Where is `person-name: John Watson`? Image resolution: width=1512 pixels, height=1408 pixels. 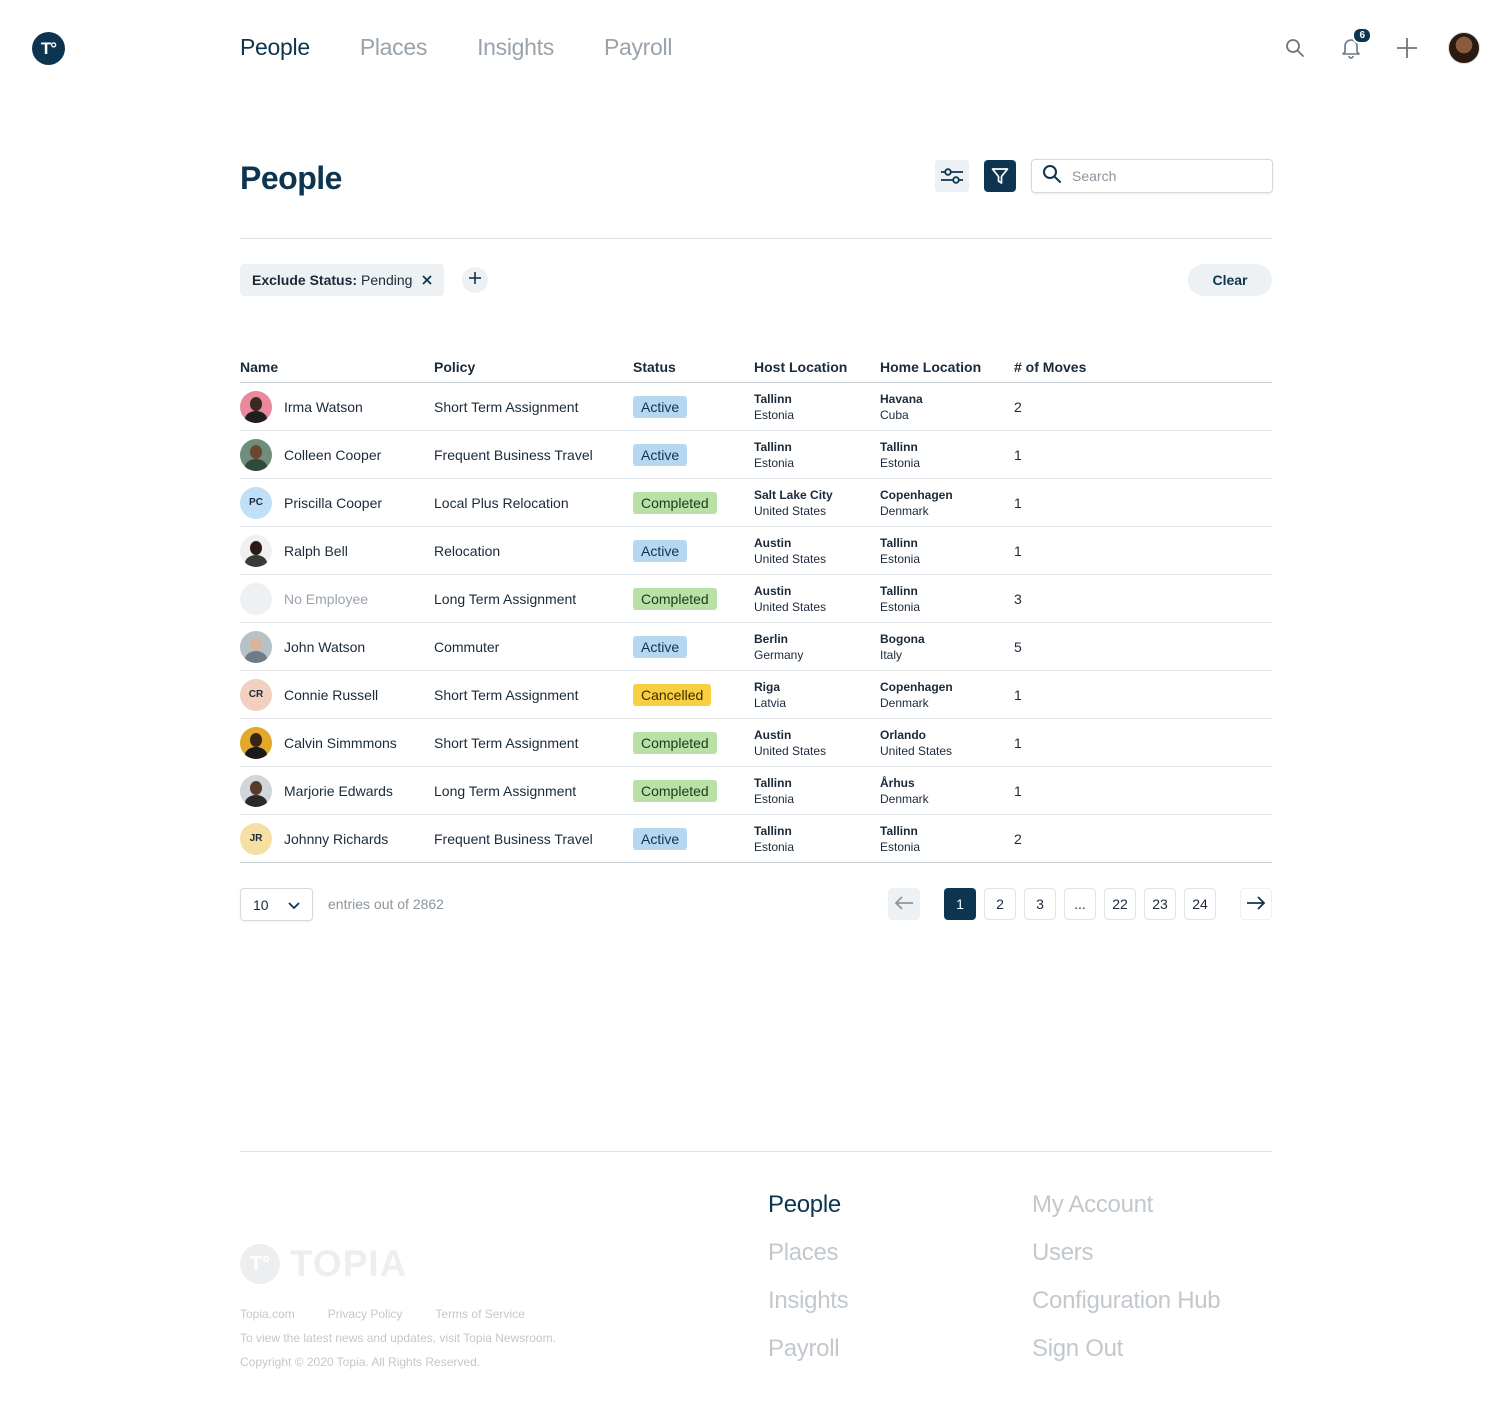 person-name: John Watson is located at coordinates (324, 647).